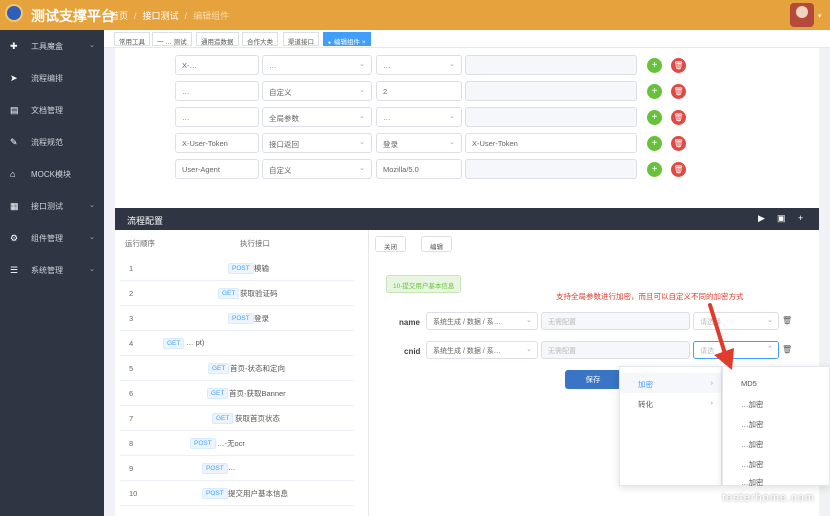  Describe the element at coordinates (52, 78) in the screenshot. I see `sidebar-item-flow: ➤ 流程编排` at that location.